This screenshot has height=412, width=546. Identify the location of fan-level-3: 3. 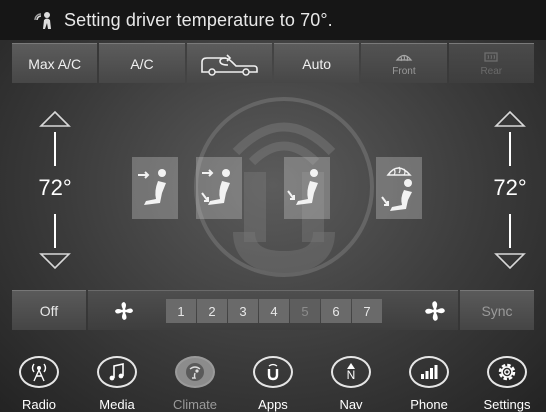
(243, 311).